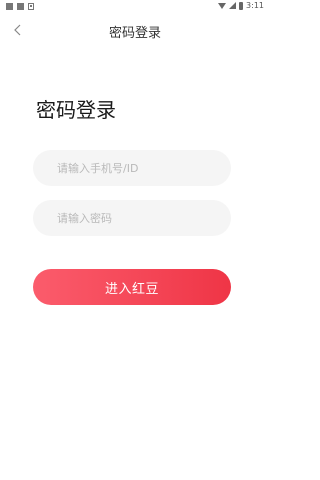 The image size is (320, 480). What do you see at coordinates (222, 5) in the screenshot?
I see `wifi-icon` at bounding box center [222, 5].